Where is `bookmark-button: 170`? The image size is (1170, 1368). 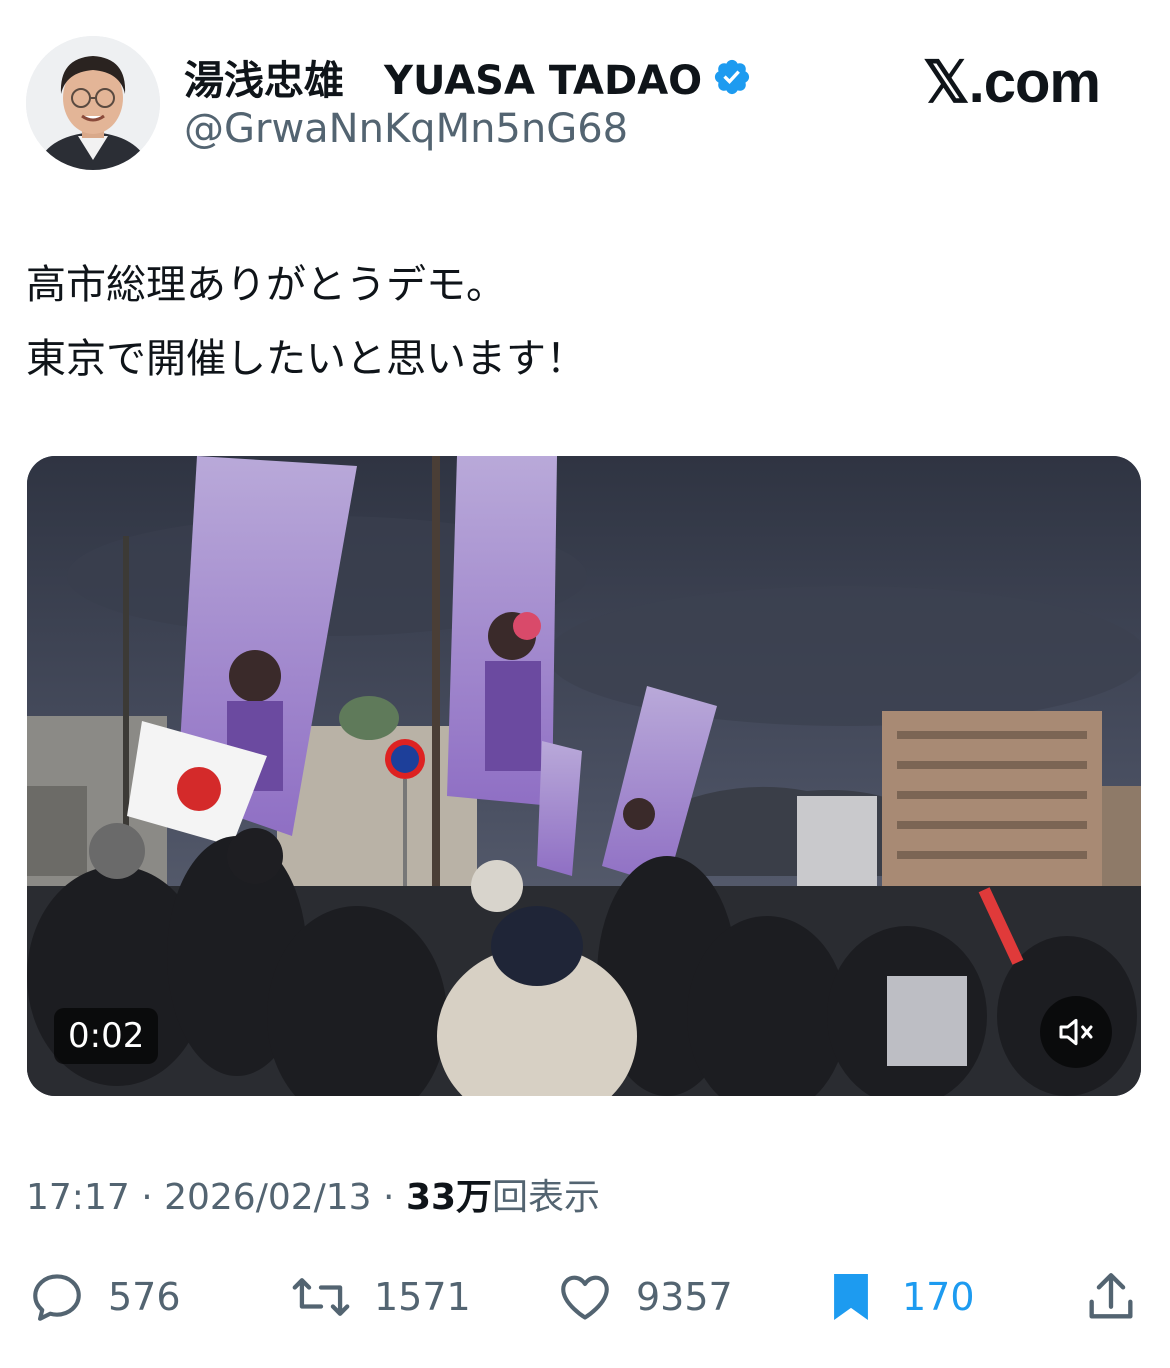
bookmark-button: 170 is located at coordinates (898, 1297).